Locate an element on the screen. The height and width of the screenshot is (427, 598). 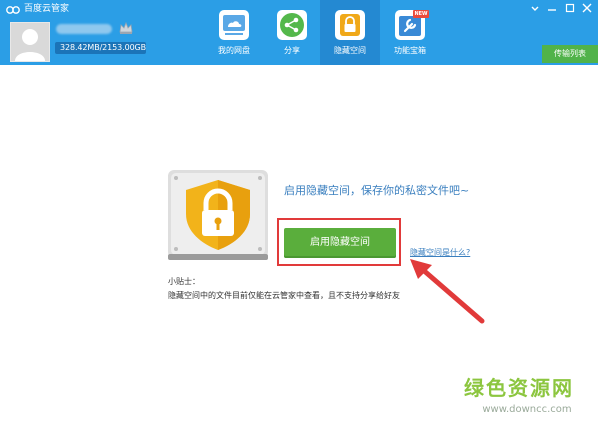
menu-icon is located at coordinates (535, 8).